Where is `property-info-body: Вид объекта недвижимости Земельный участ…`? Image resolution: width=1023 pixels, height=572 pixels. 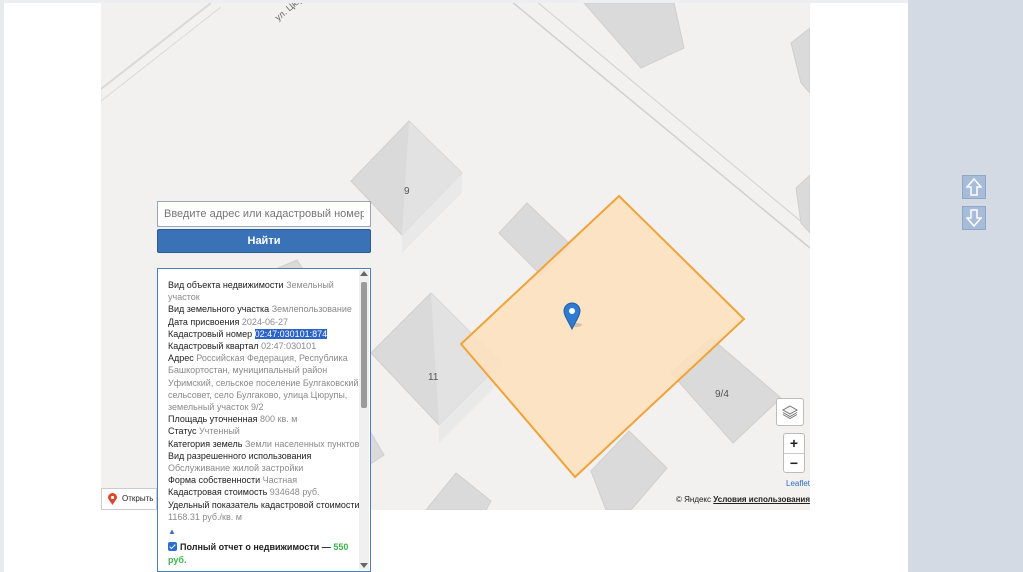 property-info-body: Вид объекта недвижимости Земельный участ… is located at coordinates (264, 401).